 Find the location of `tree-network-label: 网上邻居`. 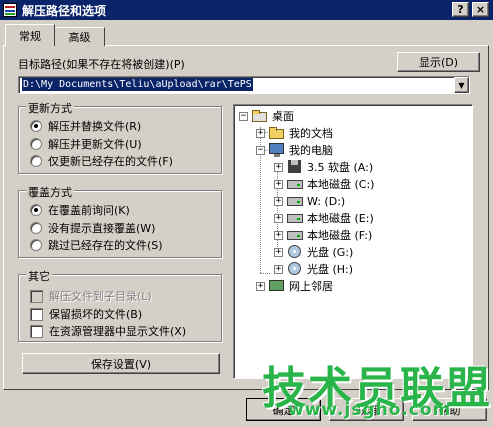

tree-network-label: 网上邻居 is located at coordinates (311, 286).